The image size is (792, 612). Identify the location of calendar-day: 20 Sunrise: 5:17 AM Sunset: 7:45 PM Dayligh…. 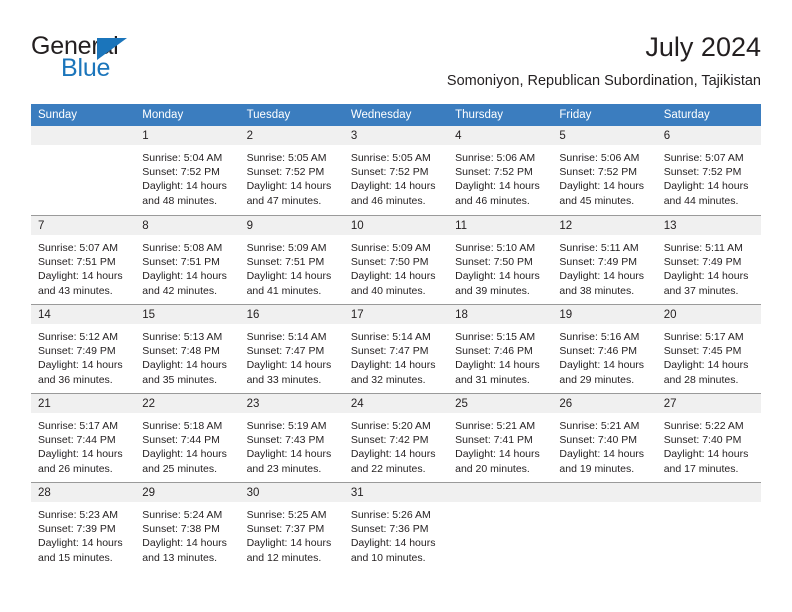
(708, 348).